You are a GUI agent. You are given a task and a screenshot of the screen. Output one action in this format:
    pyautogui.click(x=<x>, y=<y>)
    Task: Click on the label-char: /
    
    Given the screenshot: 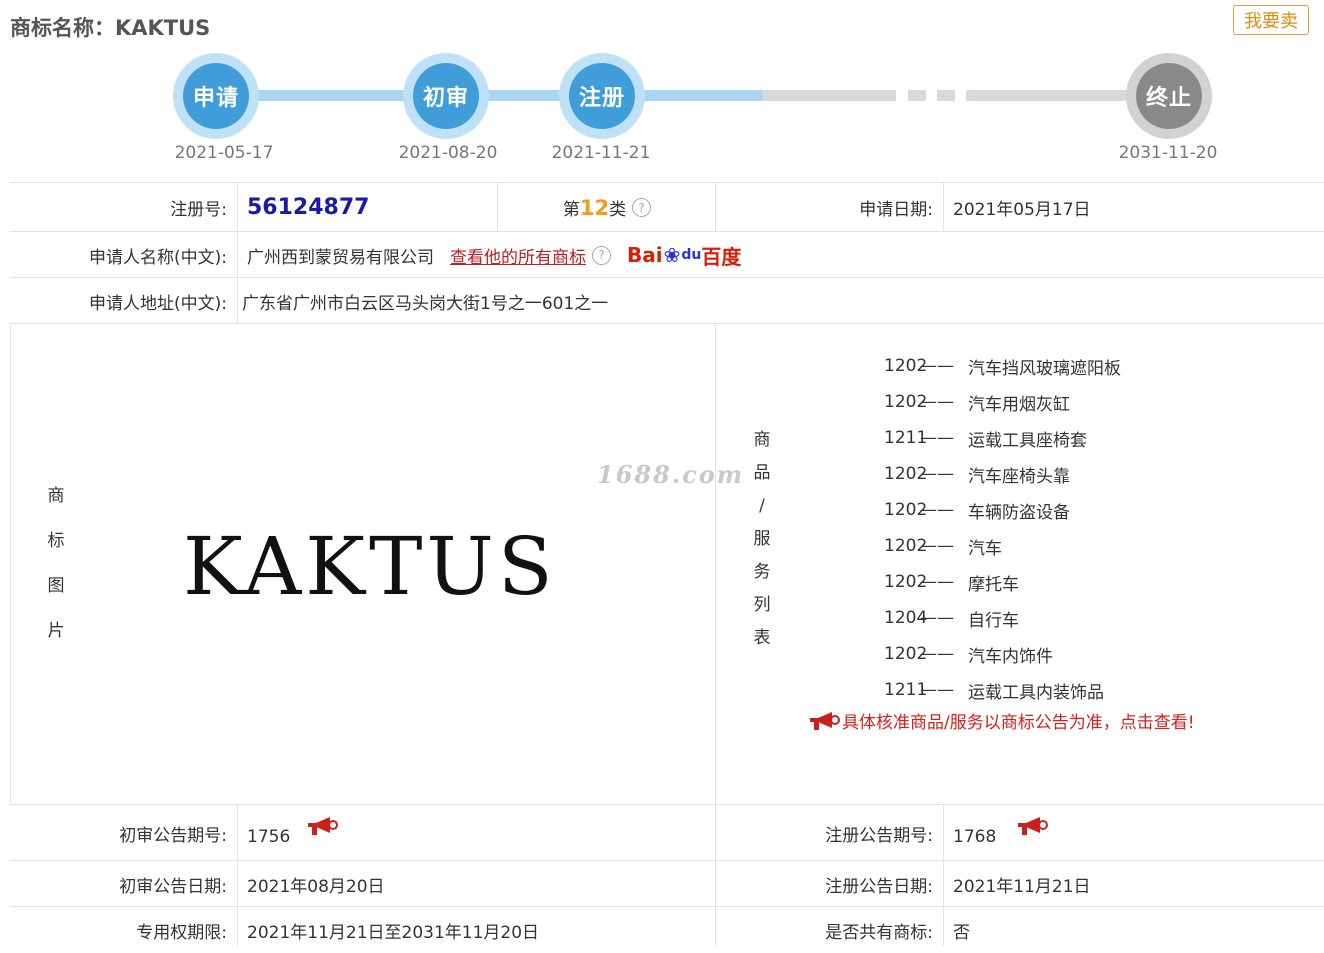 What is the action you would take?
    pyautogui.click(x=762, y=506)
    